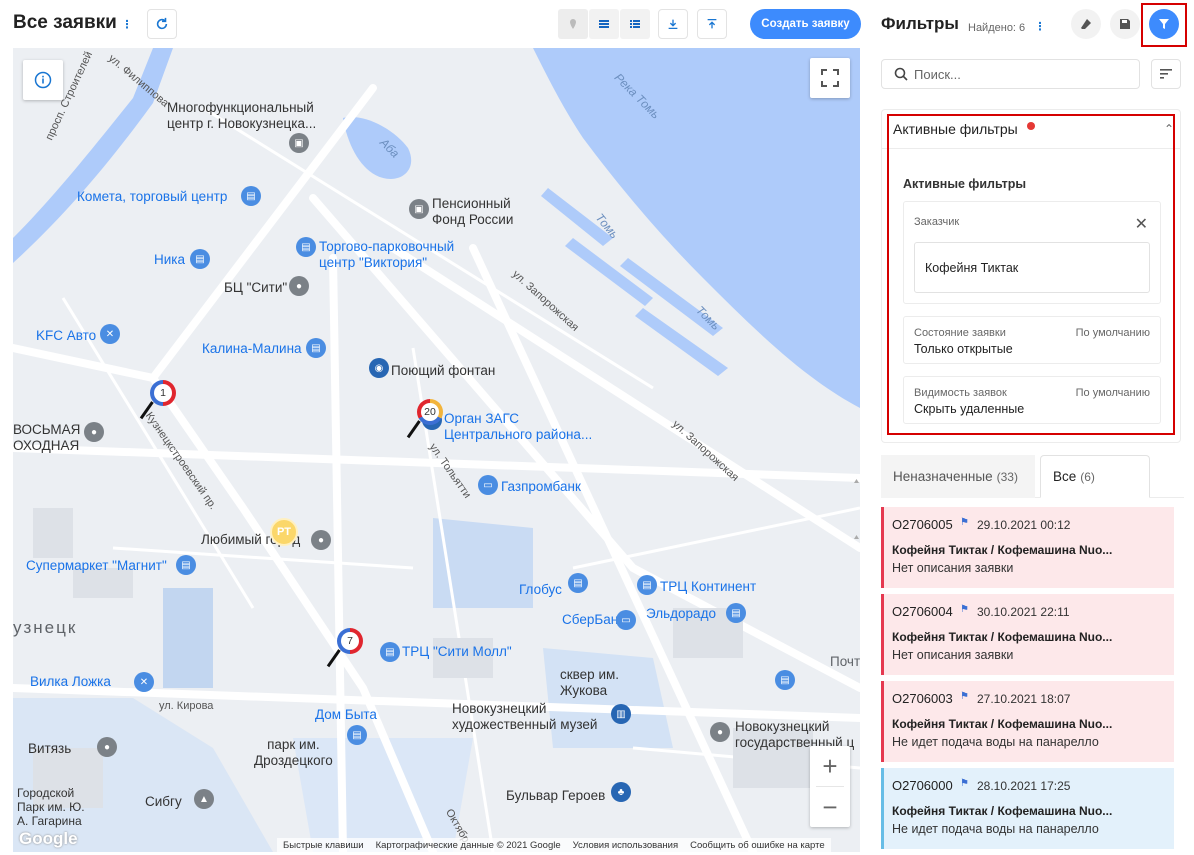 The height and width of the screenshot is (855, 1194). I want to click on scrollbar, so click(856, 665).